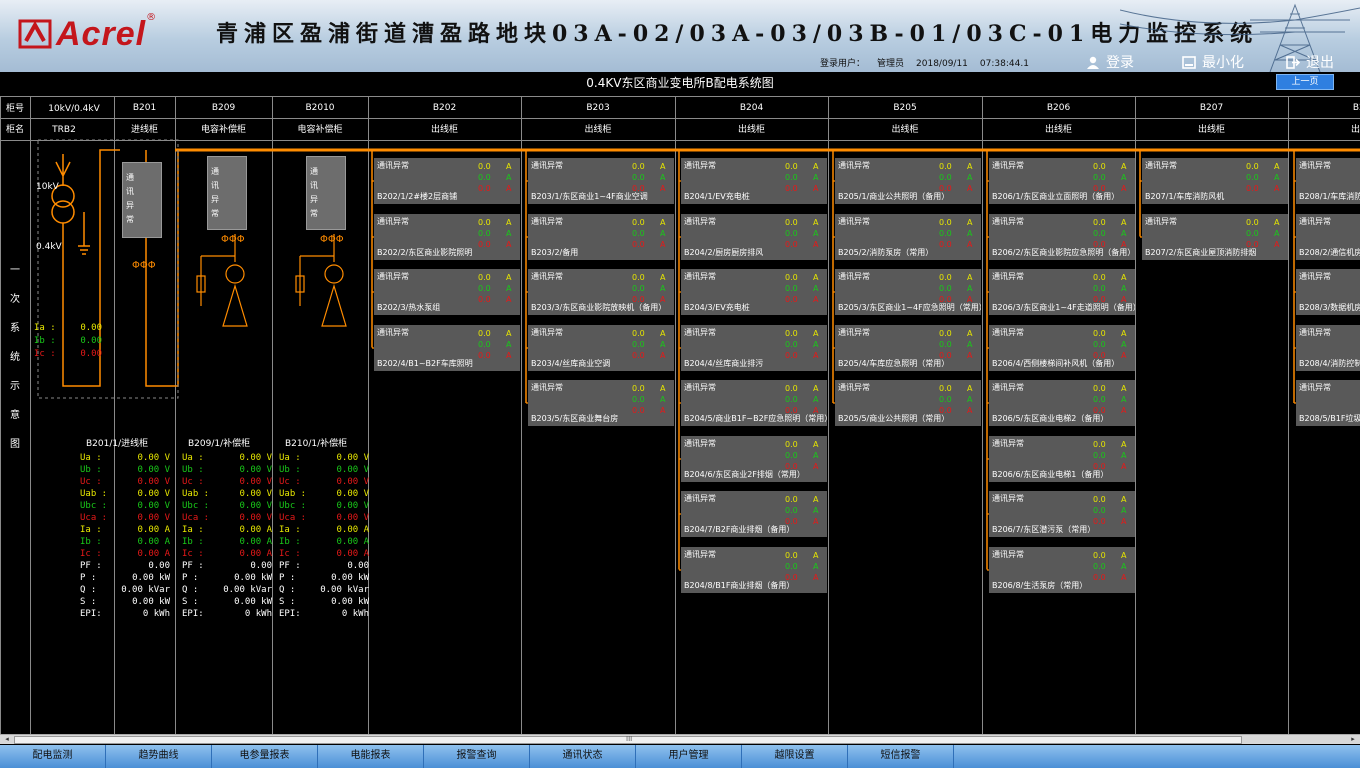 This screenshot has height=768, width=1360. Describe the element at coordinates (680, 739) in the screenshot. I see `horizontal-scrollbar: ◂ III ▸` at that location.